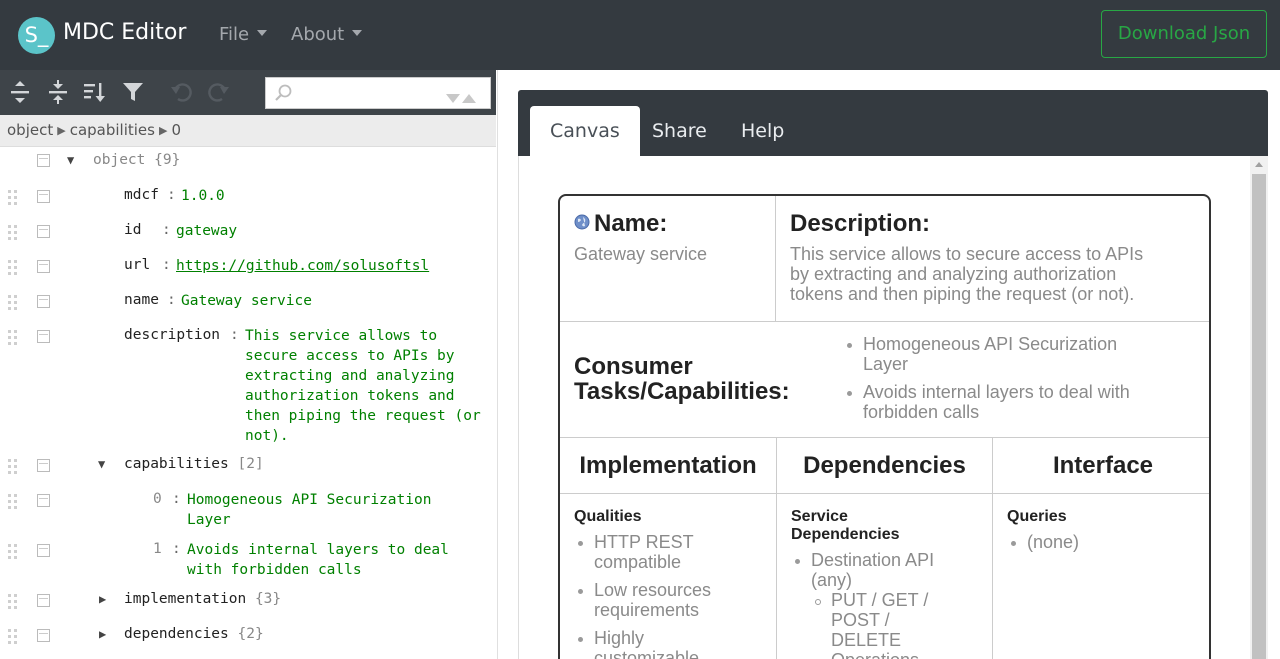 The width and height of the screenshot is (1280, 659). I want to click on tree-row-root: ▼ object {9}, so click(248, 163).